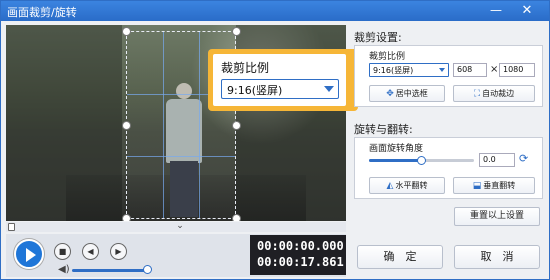 This screenshot has width=550, height=280. What do you see at coordinates (393, 70) in the screenshot?
I see `crop-ratio-value: 9:16(竖屏)` at bounding box center [393, 70].